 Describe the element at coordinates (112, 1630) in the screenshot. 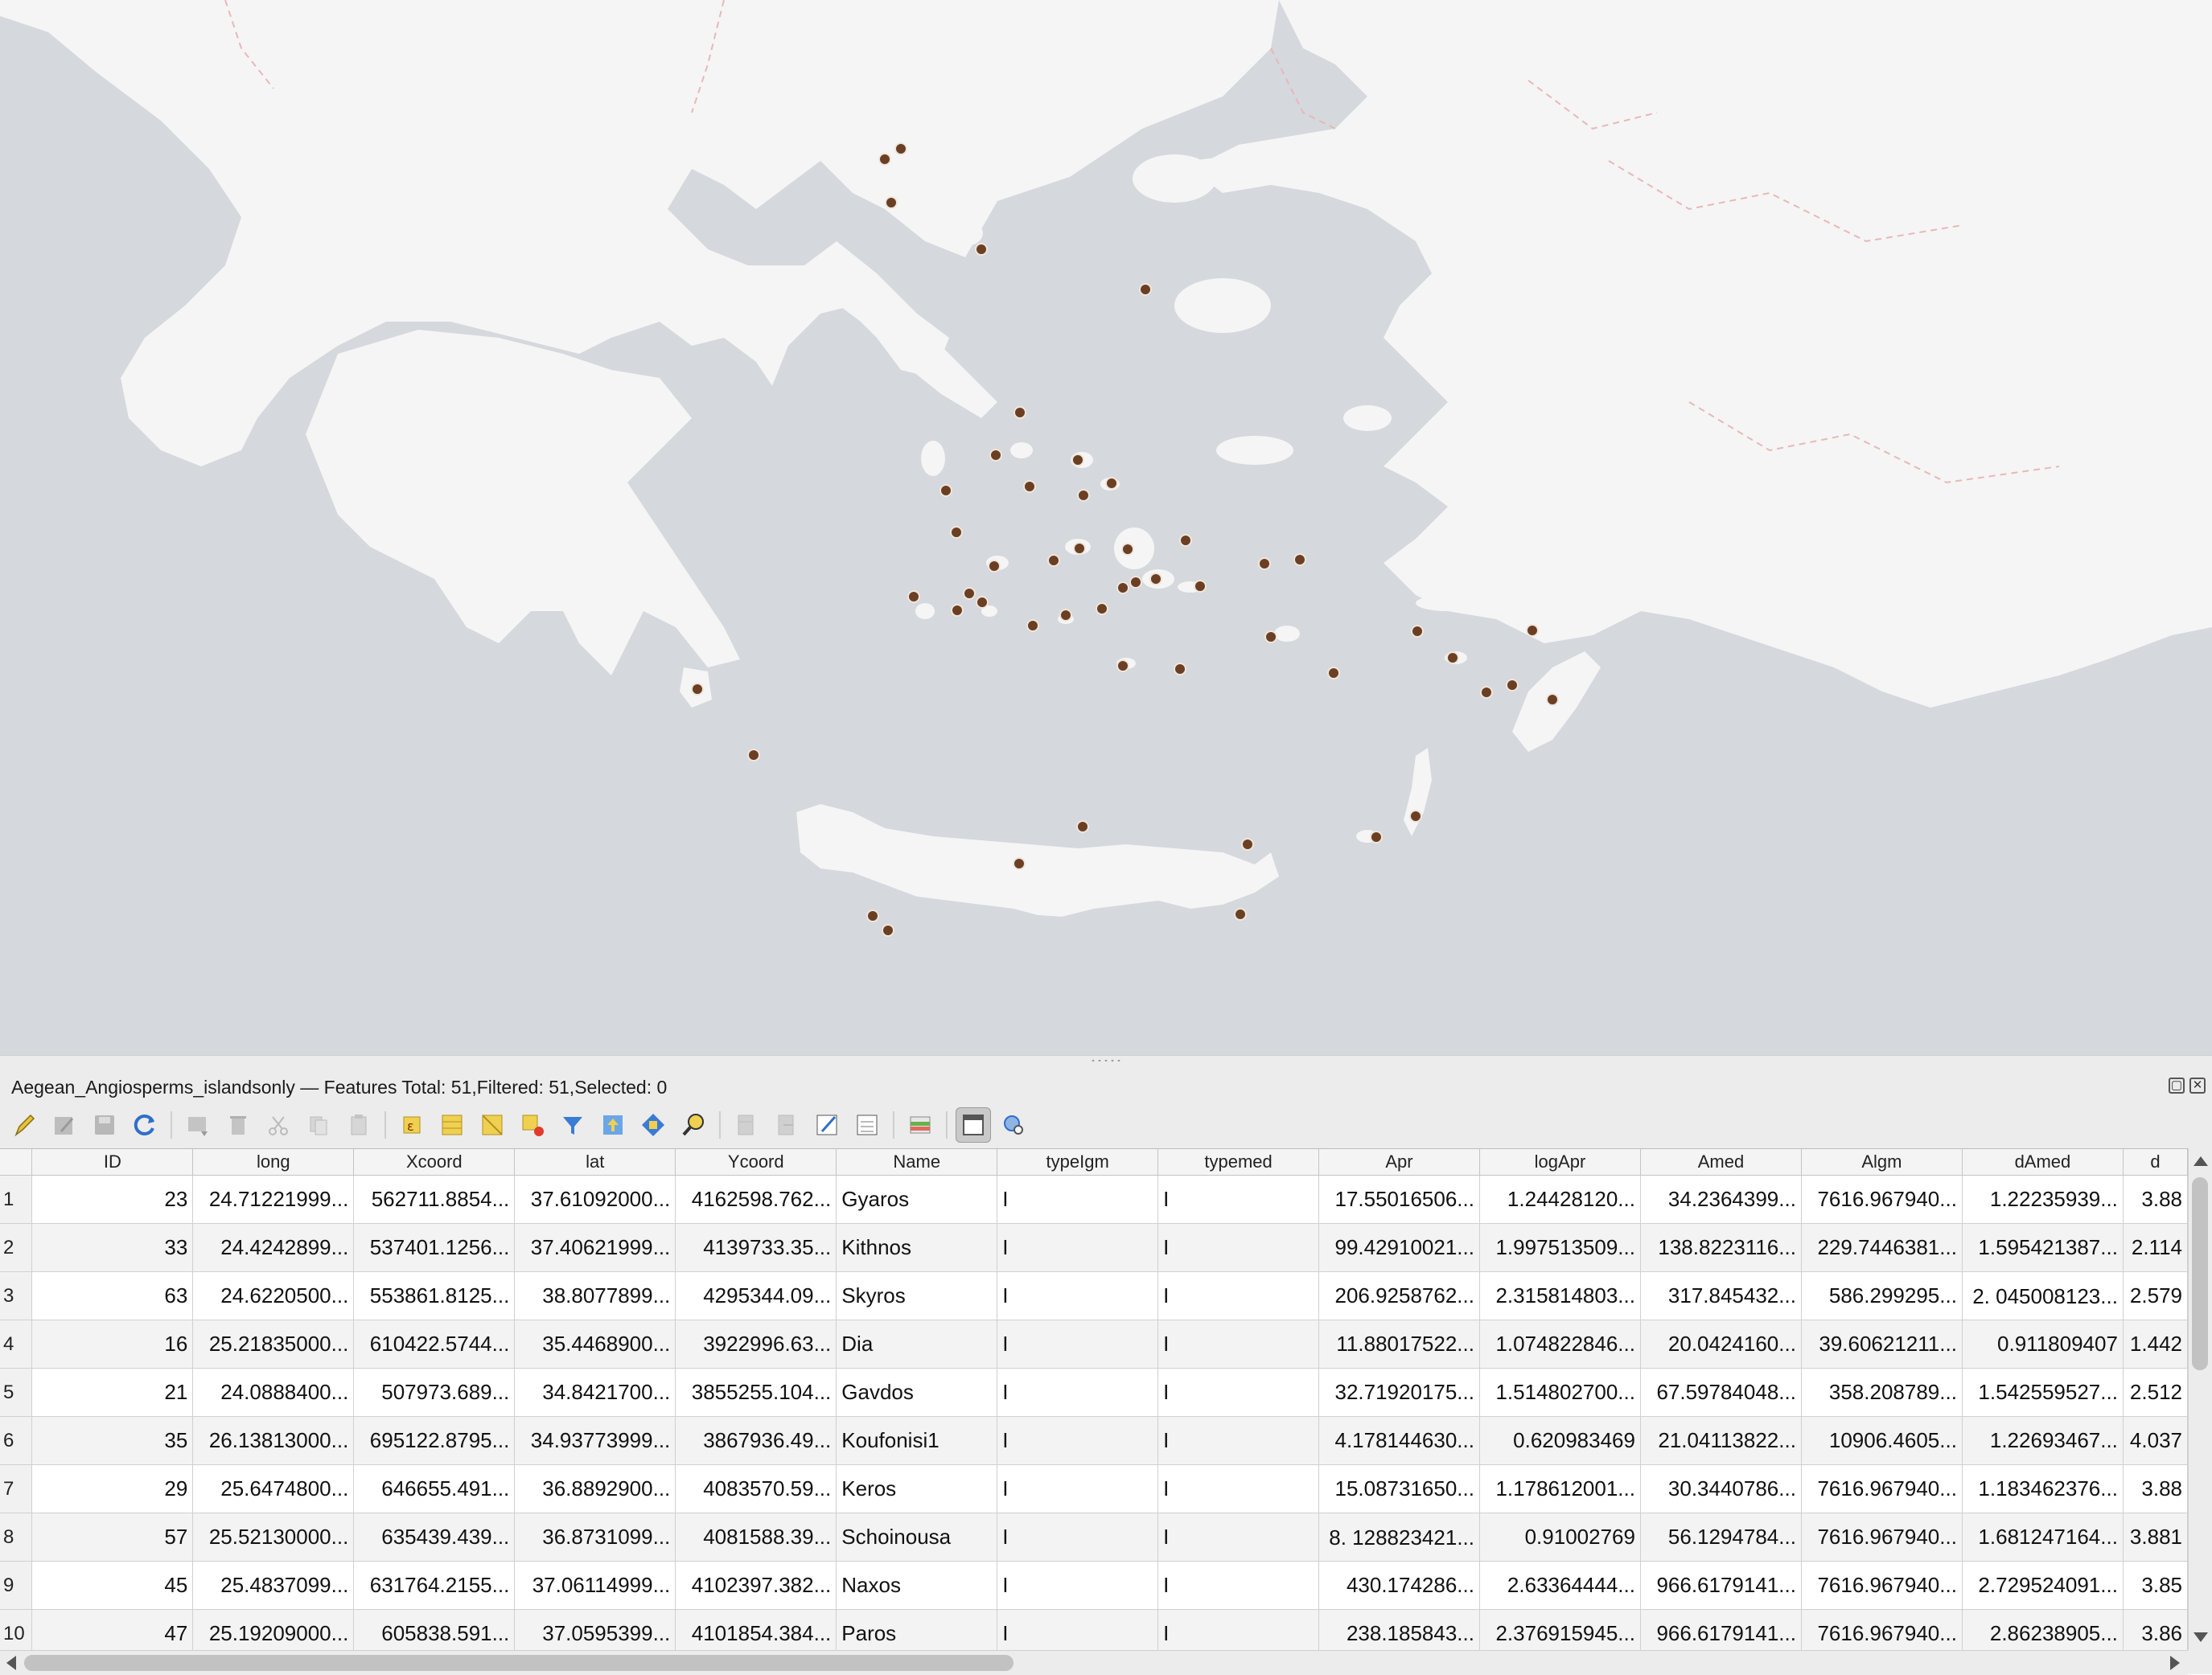

I see `table-cell: 47` at that location.